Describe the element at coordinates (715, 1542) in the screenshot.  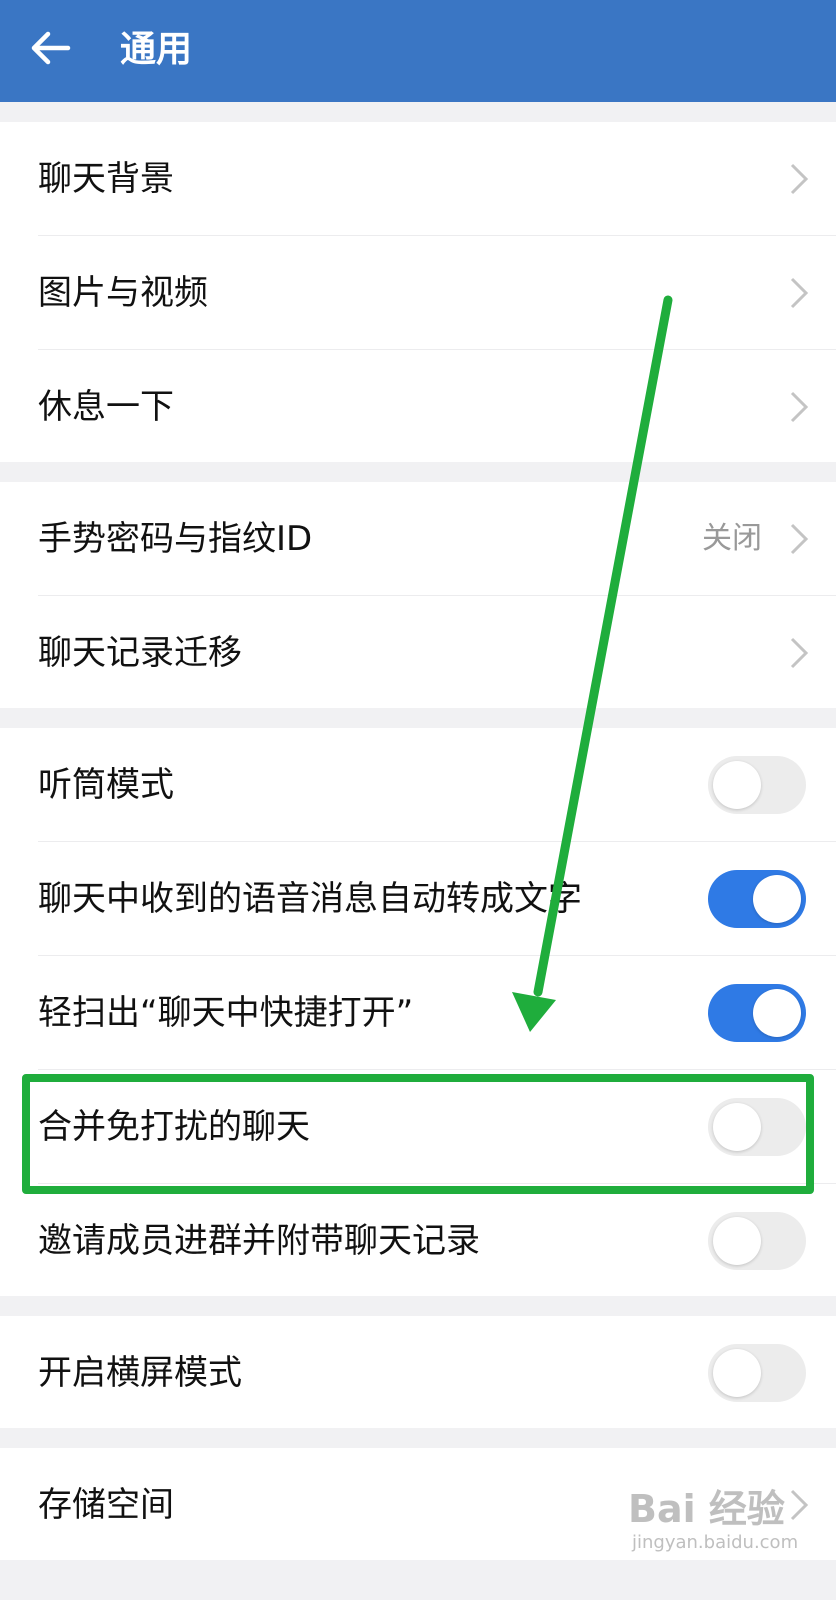
I see `watermark-url: jingyan.baidu.com` at that location.